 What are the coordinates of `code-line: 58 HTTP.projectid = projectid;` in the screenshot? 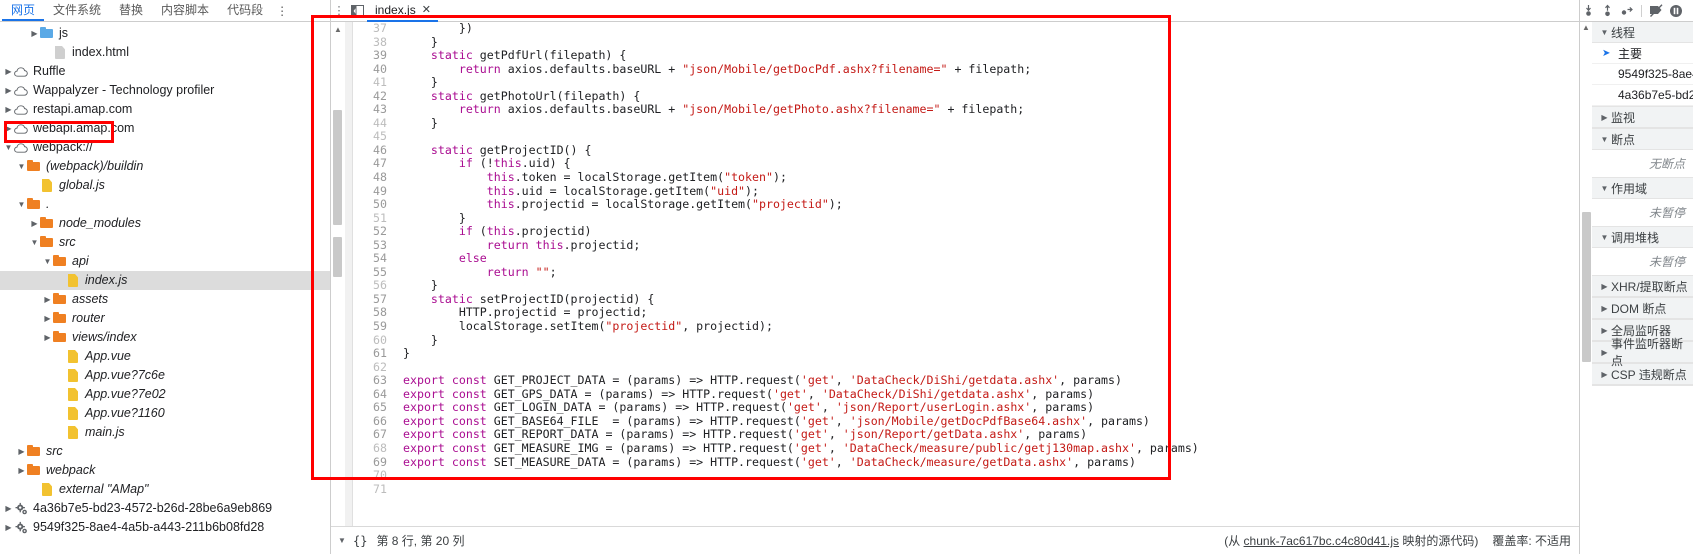 It's located at (966, 313).